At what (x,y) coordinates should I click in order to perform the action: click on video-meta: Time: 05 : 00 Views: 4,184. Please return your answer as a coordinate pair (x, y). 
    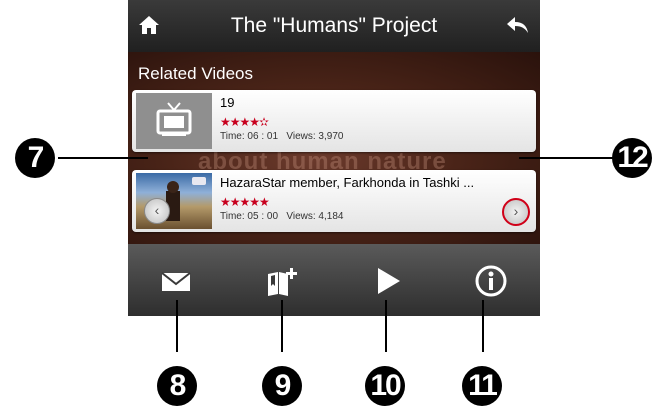
    Looking at the image, I should click on (281, 216).